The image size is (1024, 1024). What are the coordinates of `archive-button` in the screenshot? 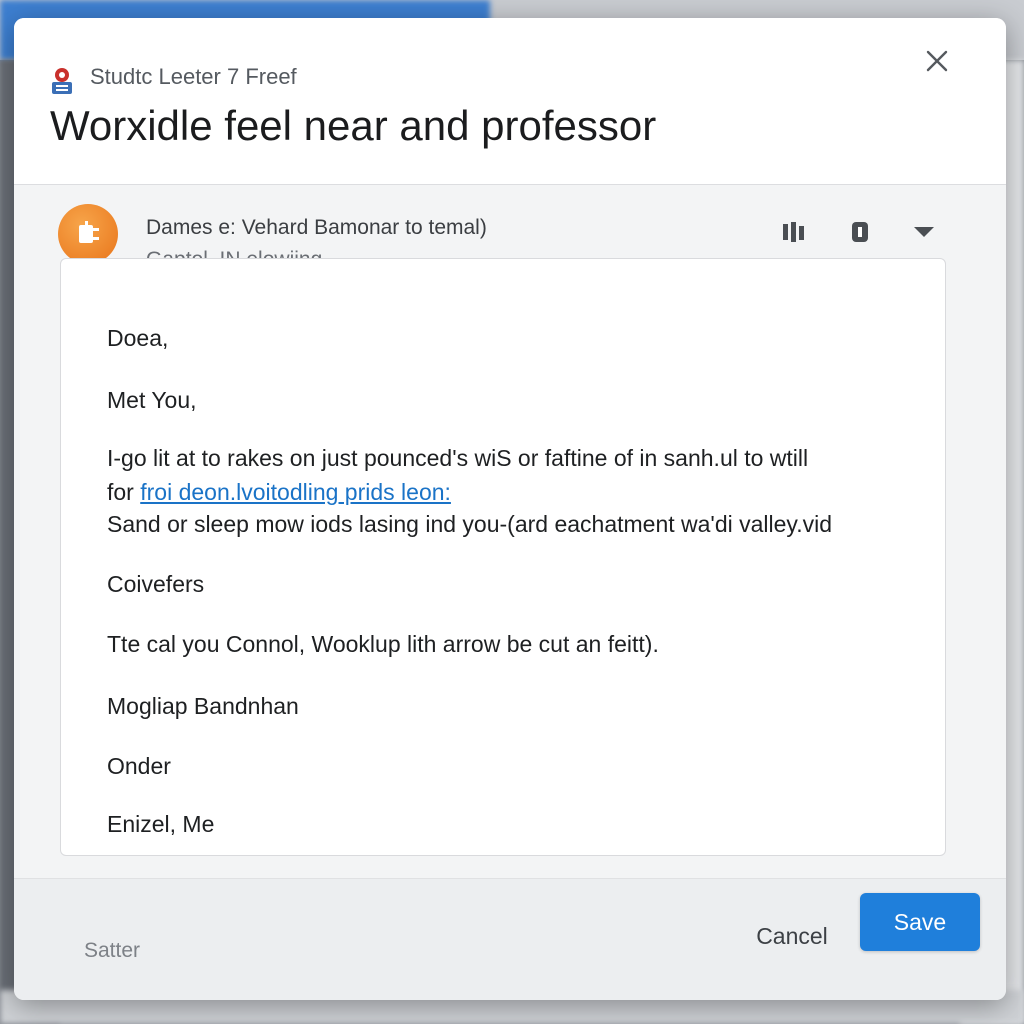 It's located at (794, 234).